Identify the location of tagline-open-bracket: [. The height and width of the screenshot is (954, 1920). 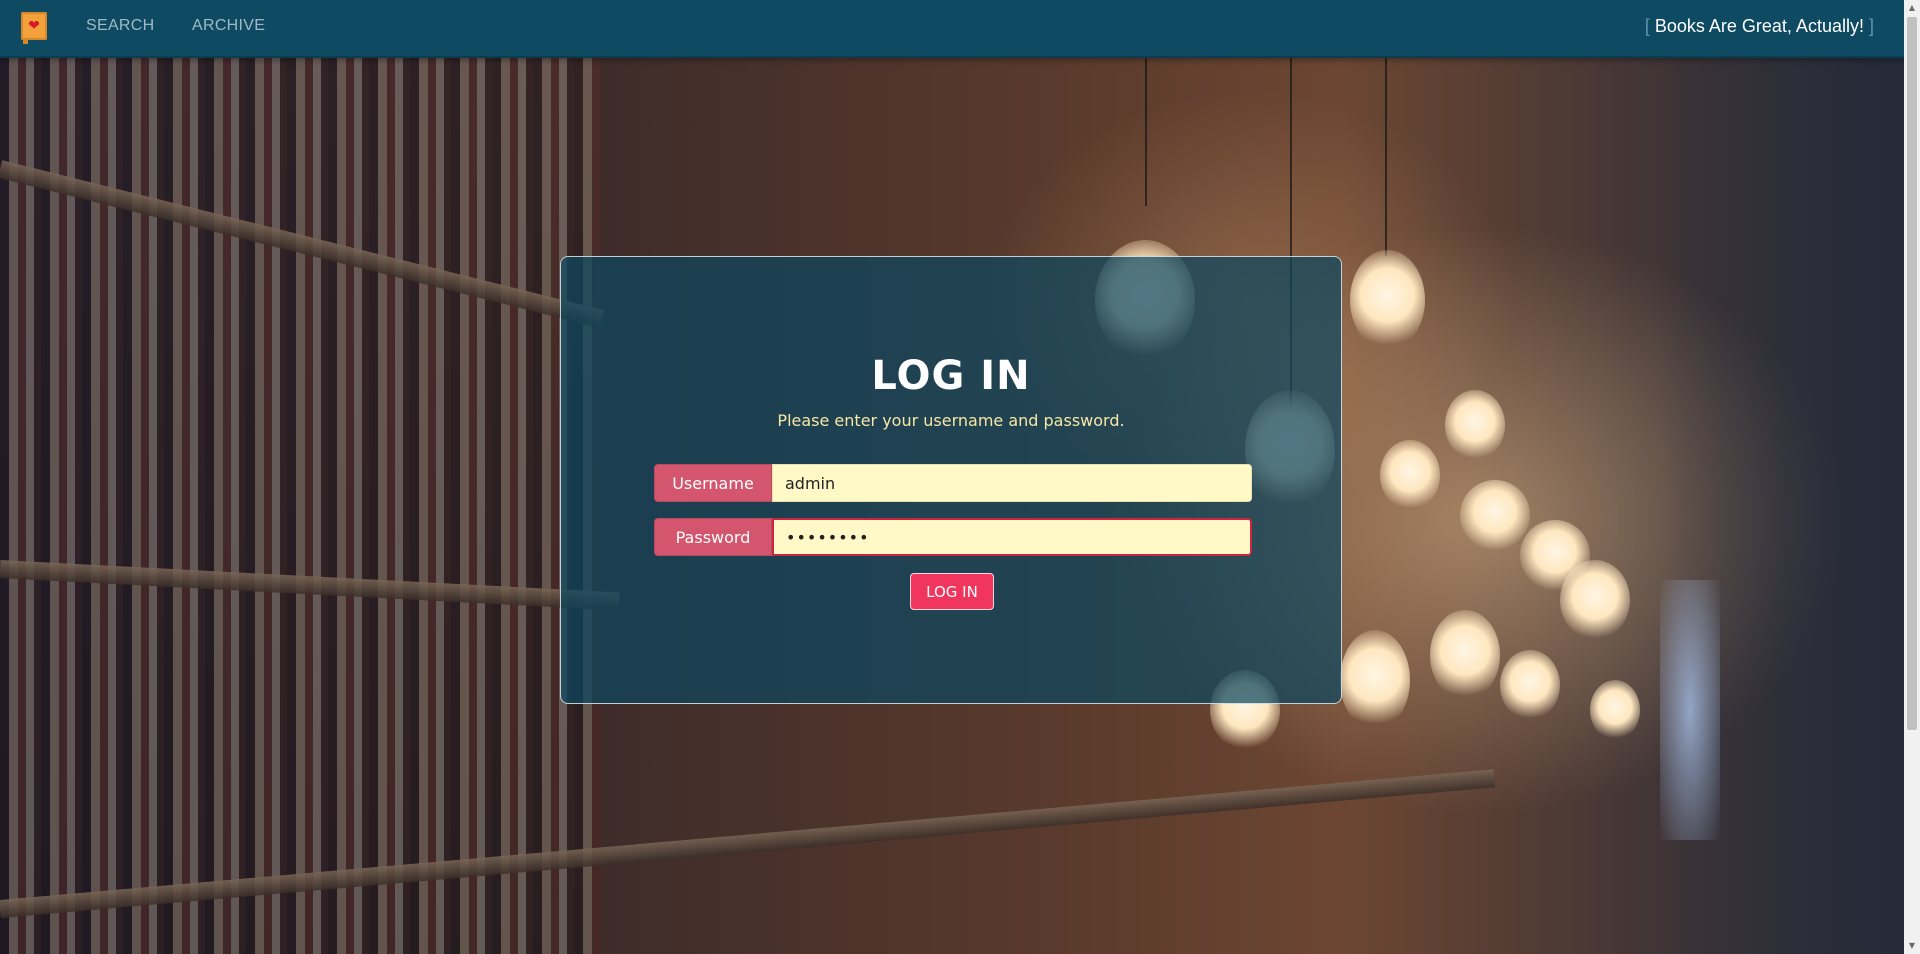
(1647, 26).